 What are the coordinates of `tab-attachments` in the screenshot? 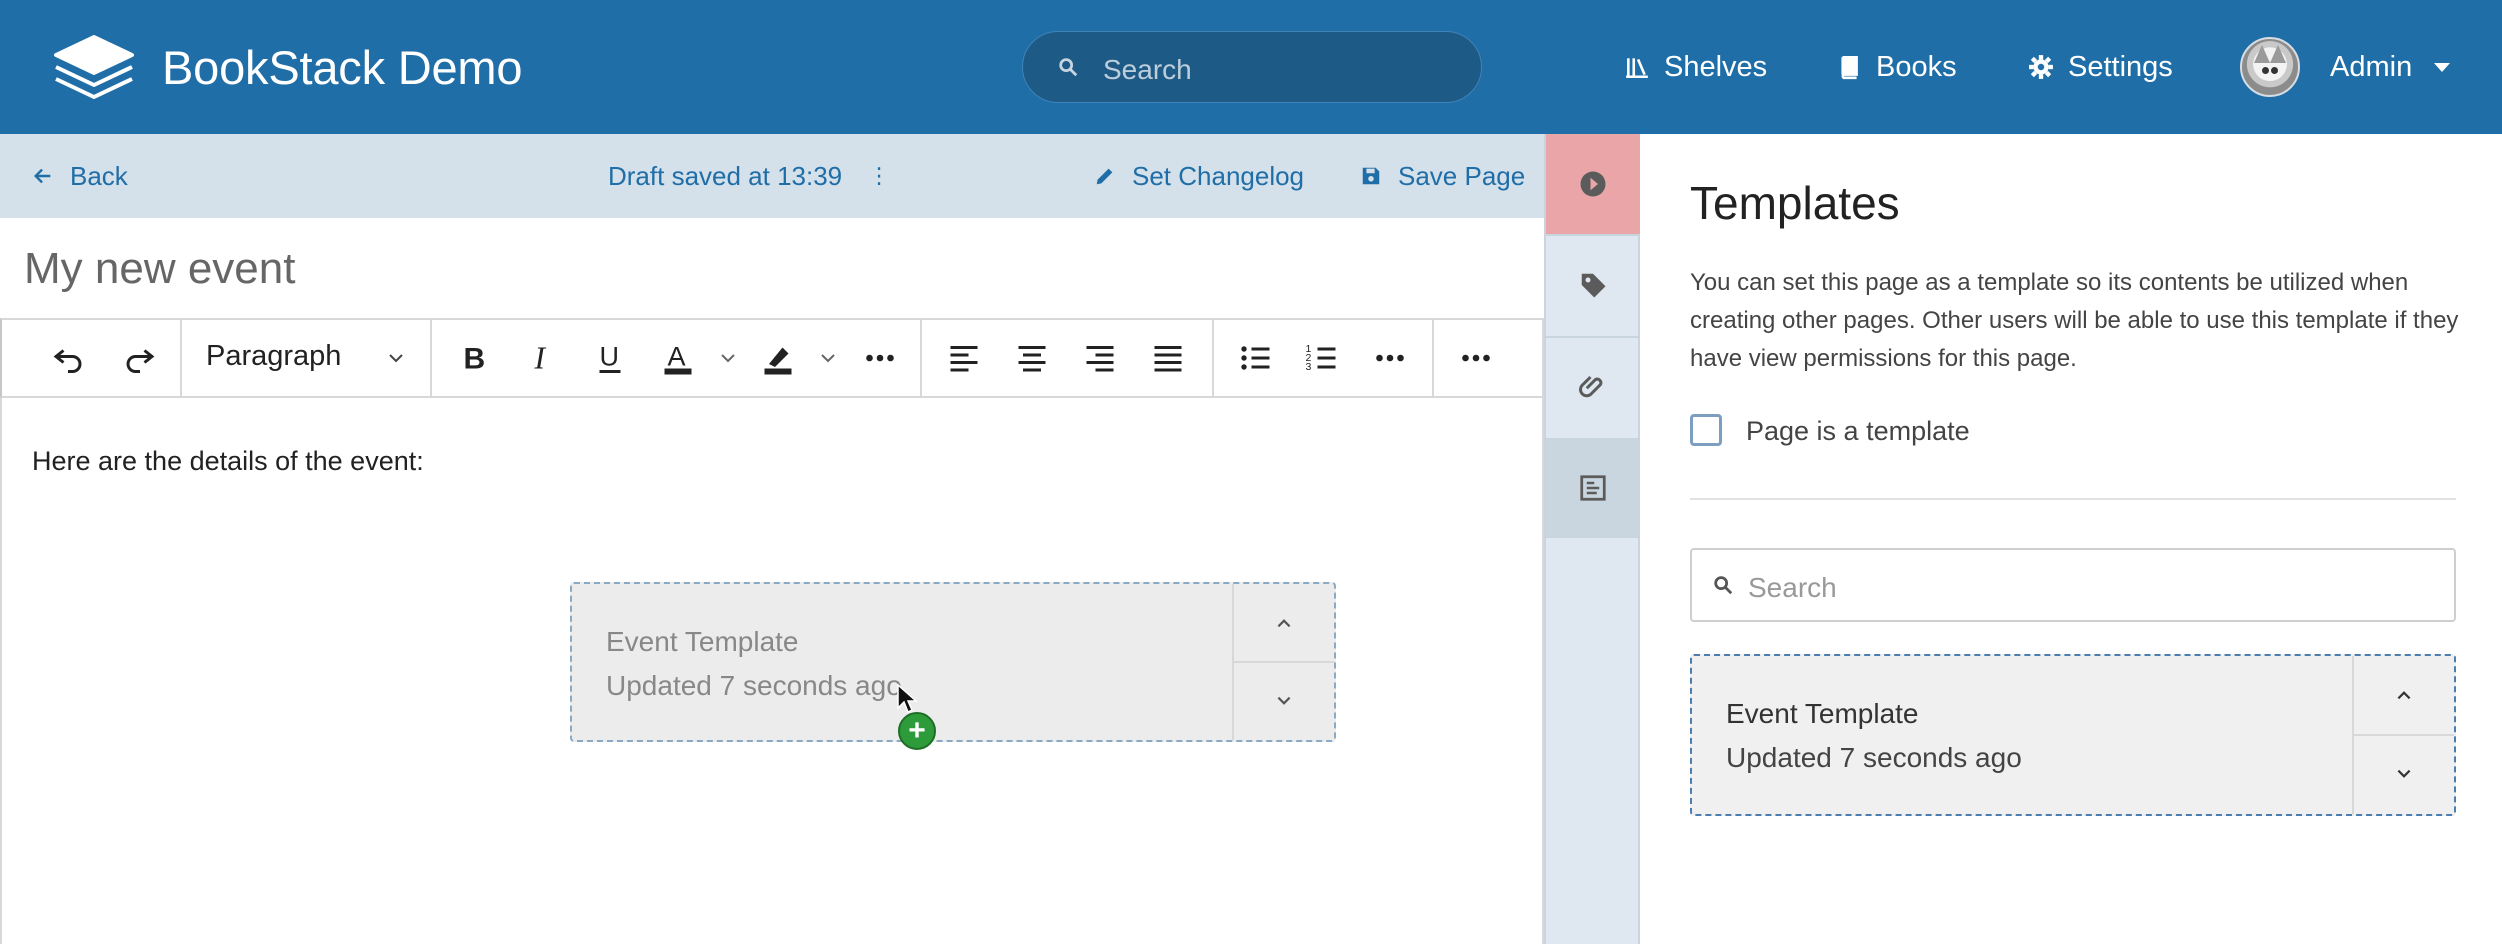 It's located at (1593, 386).